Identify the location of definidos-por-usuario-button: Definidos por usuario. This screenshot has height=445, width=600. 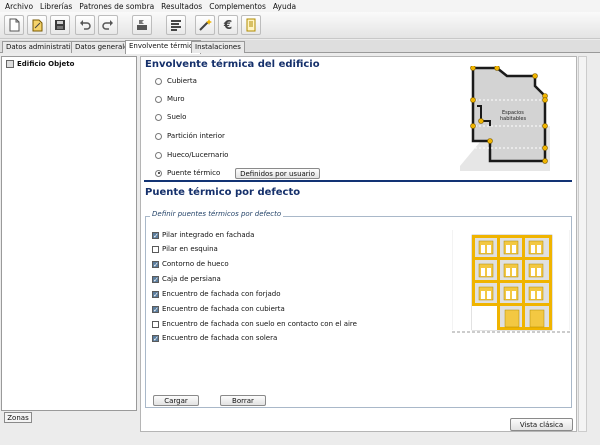
(277, 173).